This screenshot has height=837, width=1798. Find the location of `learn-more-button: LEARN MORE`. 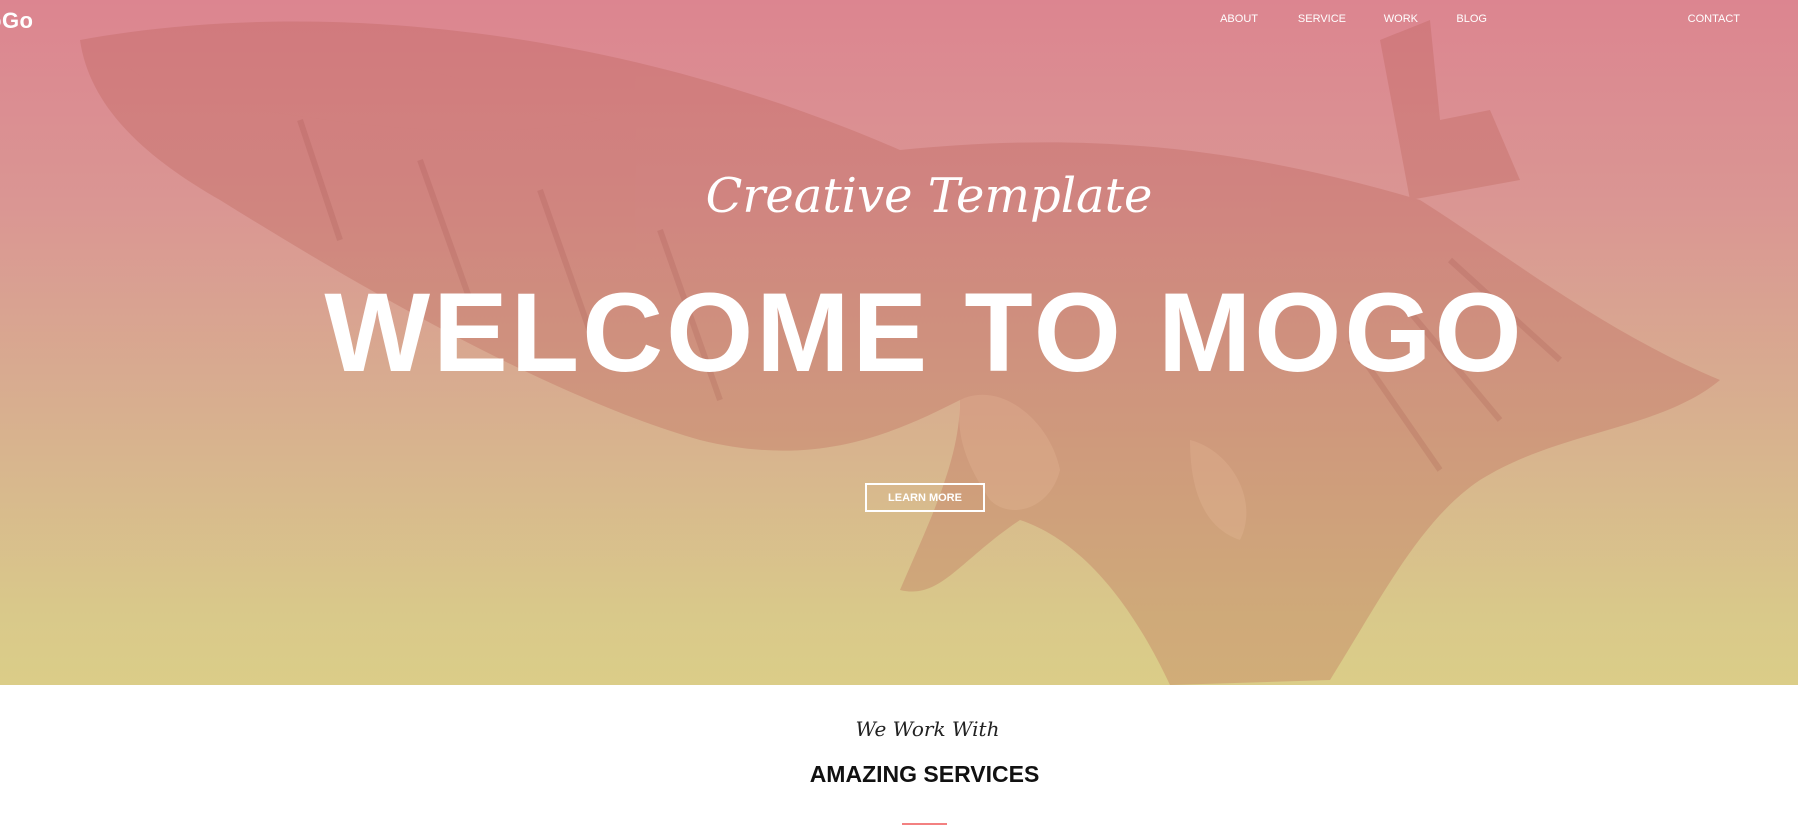

learn-more-button: LEARN MORE is located at coordinates (925, 497).